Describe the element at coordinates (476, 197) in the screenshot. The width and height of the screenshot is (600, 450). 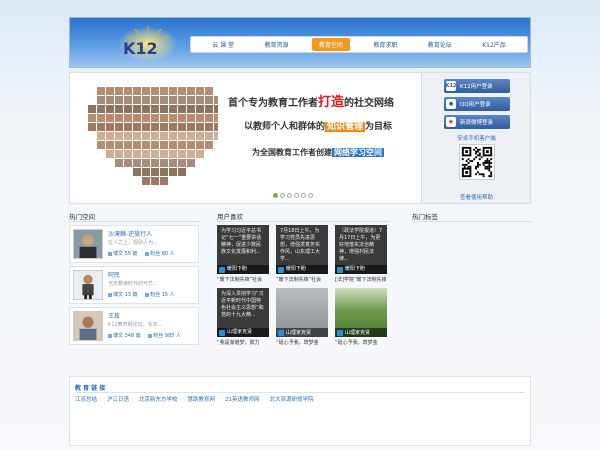
I see `help-link: 查看使用帮助` at that location.